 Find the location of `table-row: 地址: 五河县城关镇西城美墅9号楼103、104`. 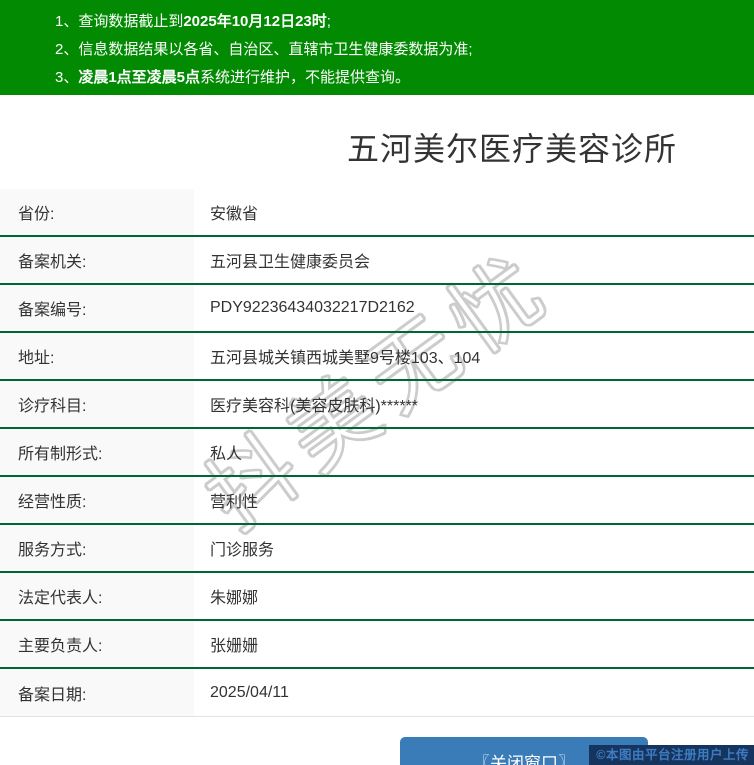

table-row: 地址: 五河县城关镇西城美墅9号楼103、104 is located at coordinates (377, 357).